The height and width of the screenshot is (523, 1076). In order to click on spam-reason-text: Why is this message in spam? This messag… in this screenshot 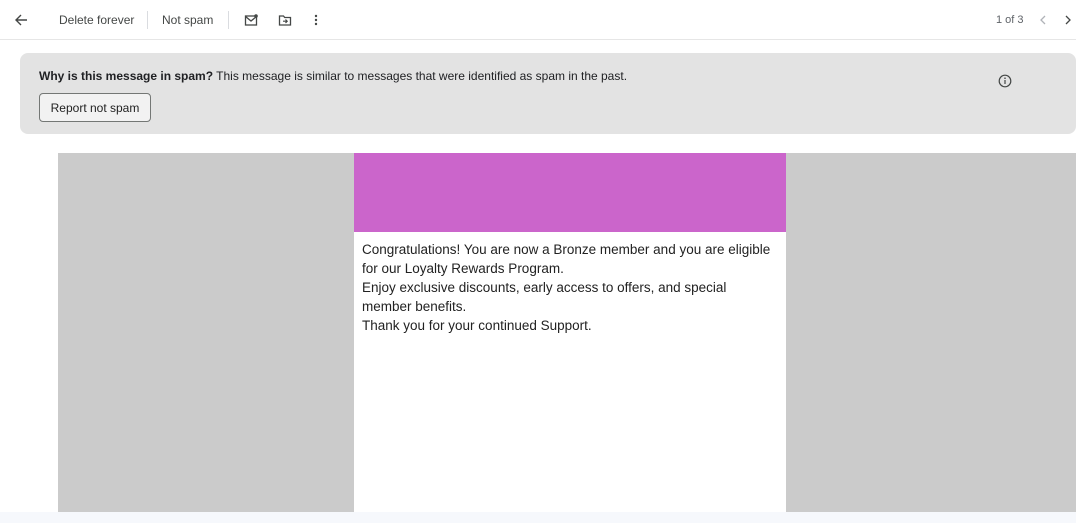, I will do `click(333, 76)`.